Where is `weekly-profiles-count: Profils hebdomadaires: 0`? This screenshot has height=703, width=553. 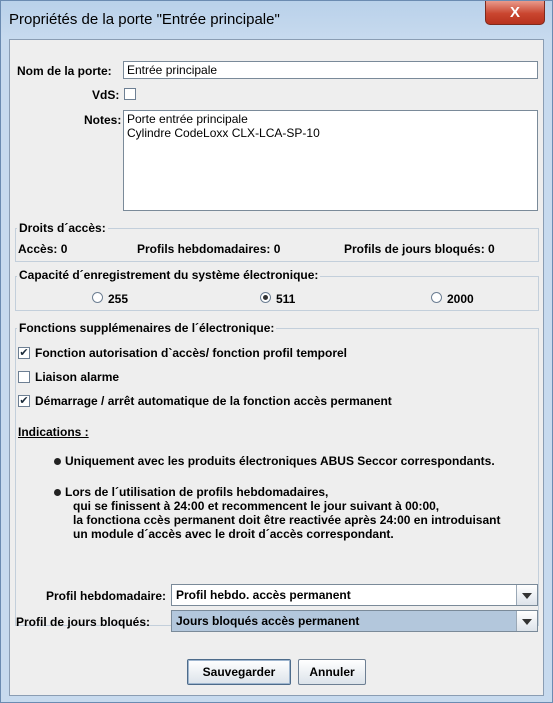
weekly-profiles-count: Profils hebdomadaires: 0 is located at coordinates (209, 249).